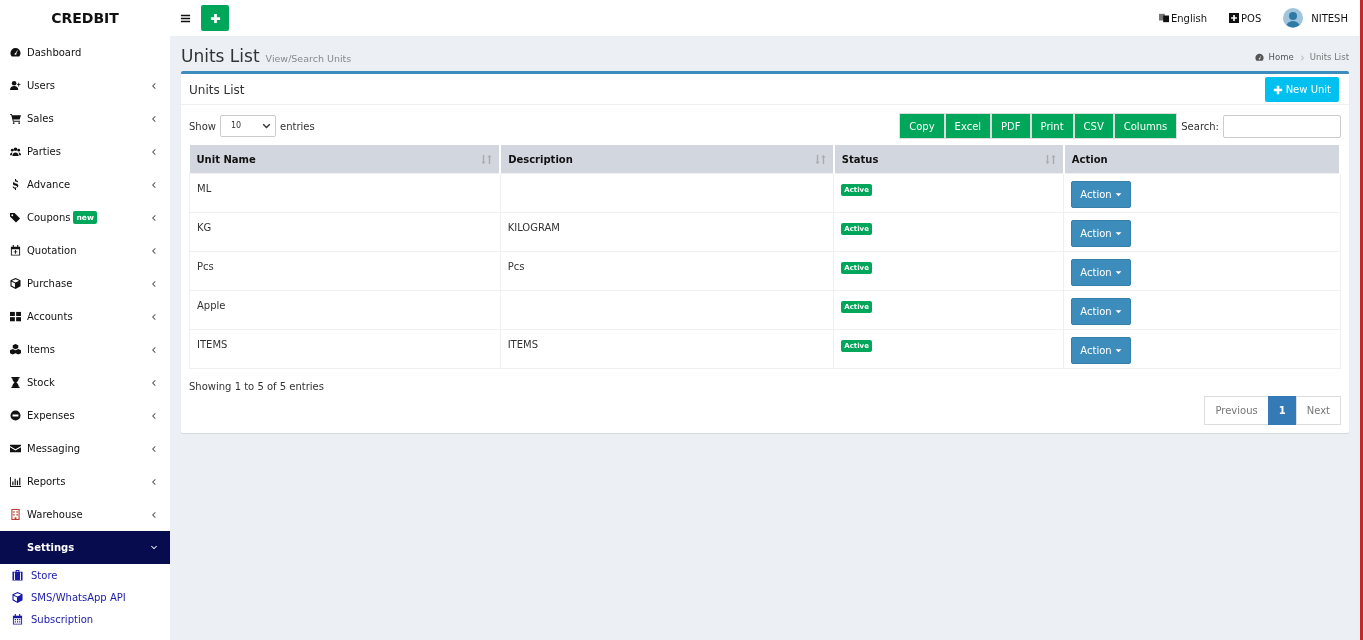  Describe the element at coordinates (41, 383) in the screenshot. I see `menu-label: Stock` at that location.